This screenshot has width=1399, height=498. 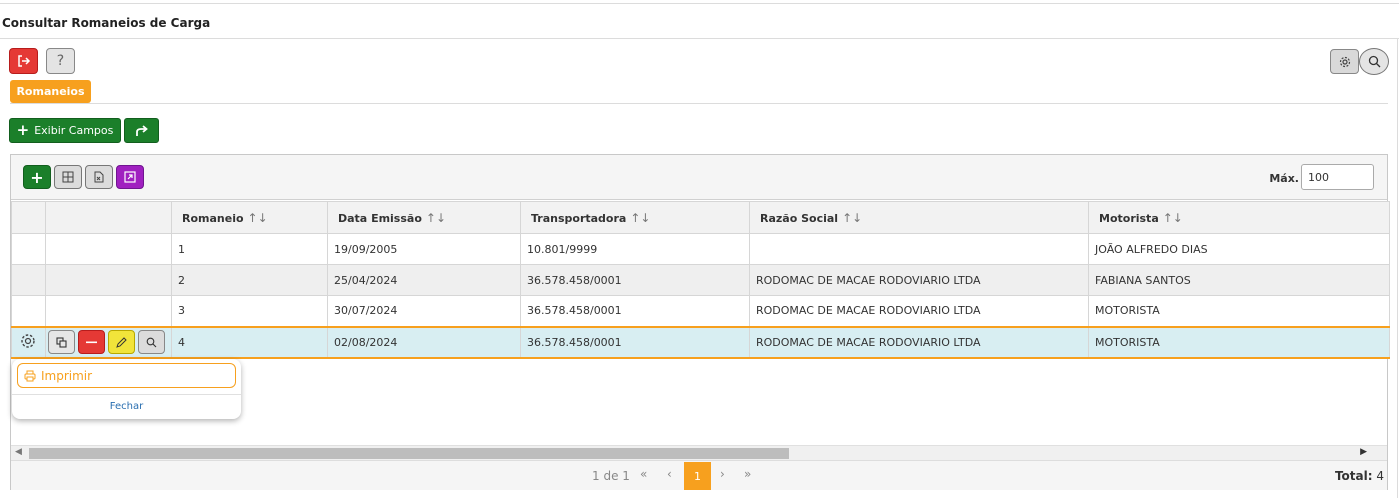 I want to click on pencil-icon, so click(x=121, y=342).